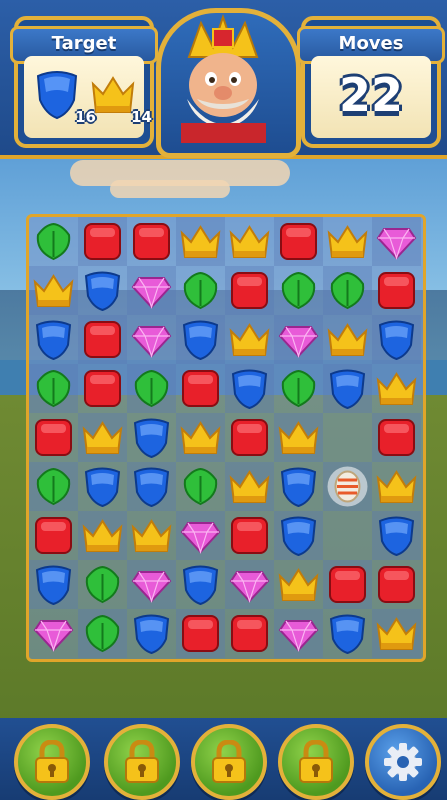  I want to click on gear-icon, so click(403, 762).